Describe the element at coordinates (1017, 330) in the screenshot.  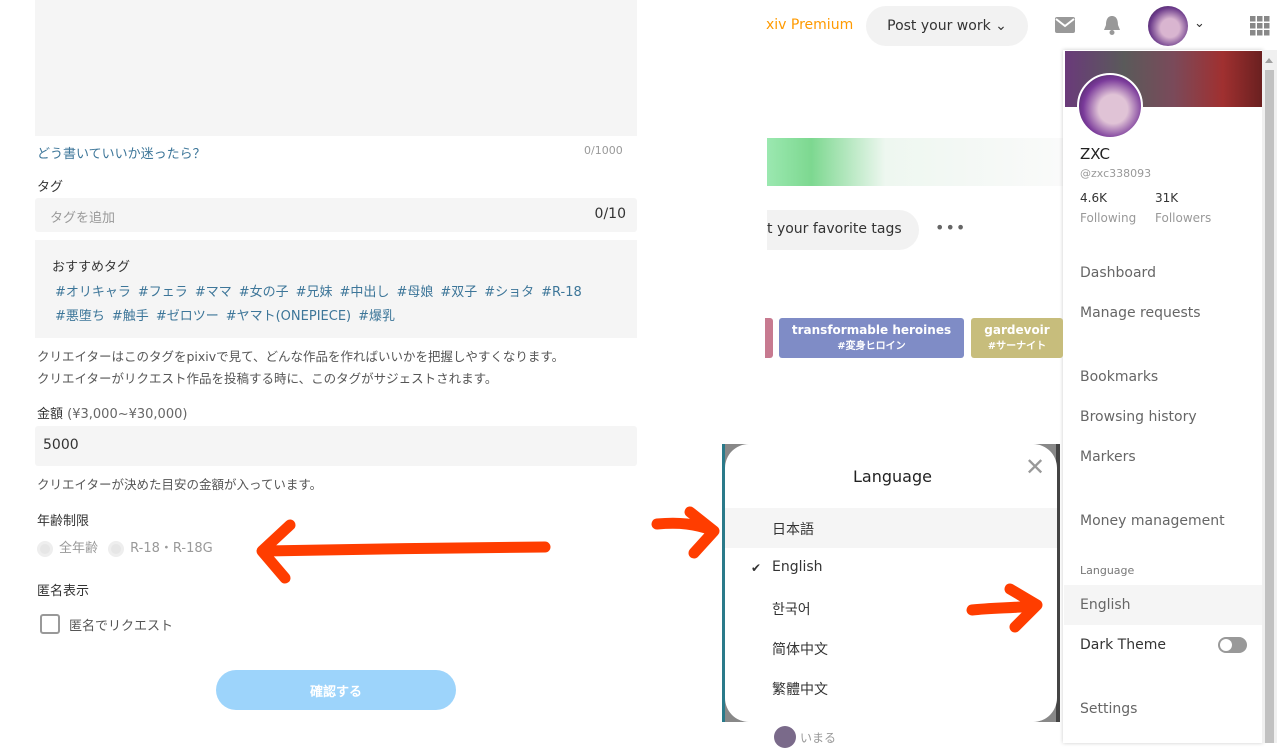
I see `tag-card-en: gardevoir` at that location.